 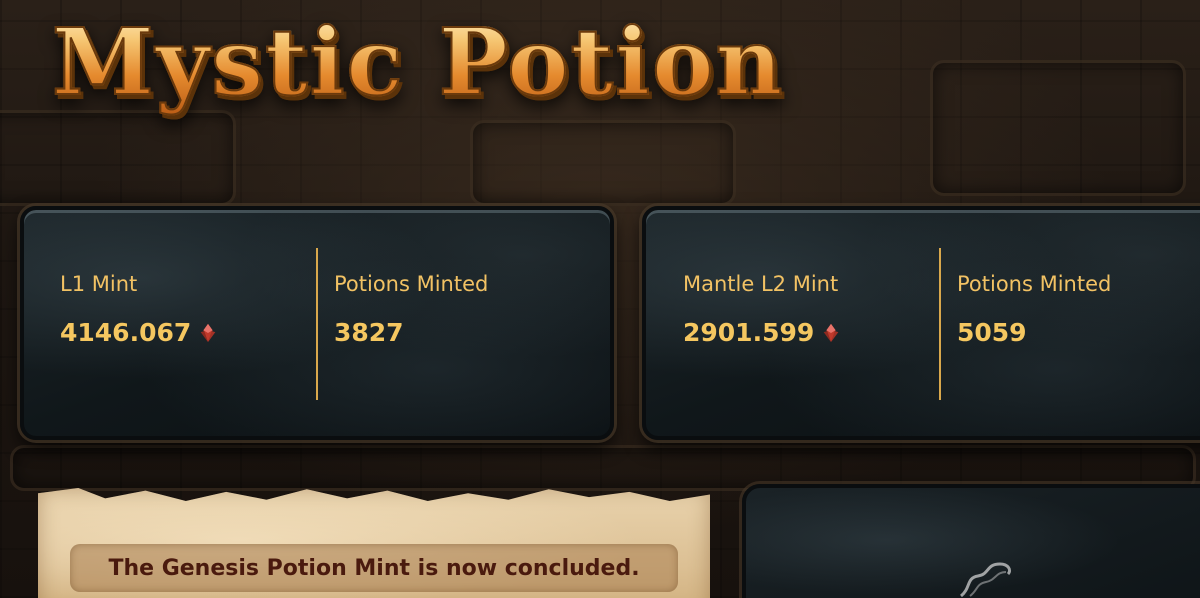 I want to click on l2-mint-value-row: 2901.599, so click(x=762, y=332).